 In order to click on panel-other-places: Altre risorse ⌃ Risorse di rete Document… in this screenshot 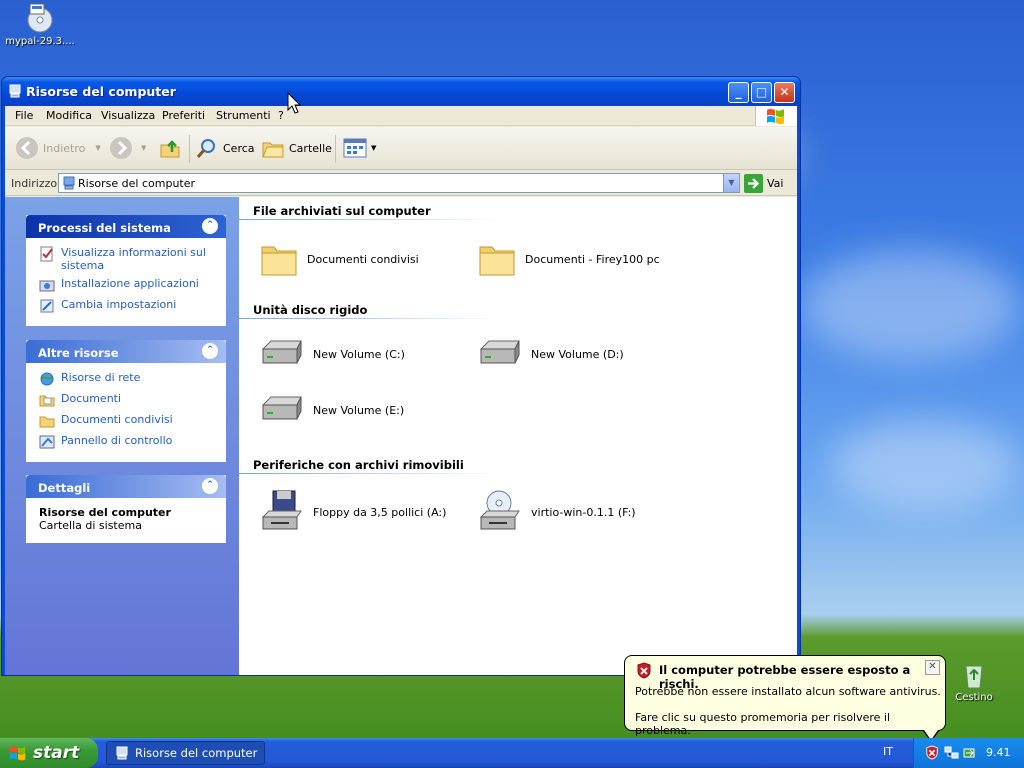, I will do `click(126, 401)`.